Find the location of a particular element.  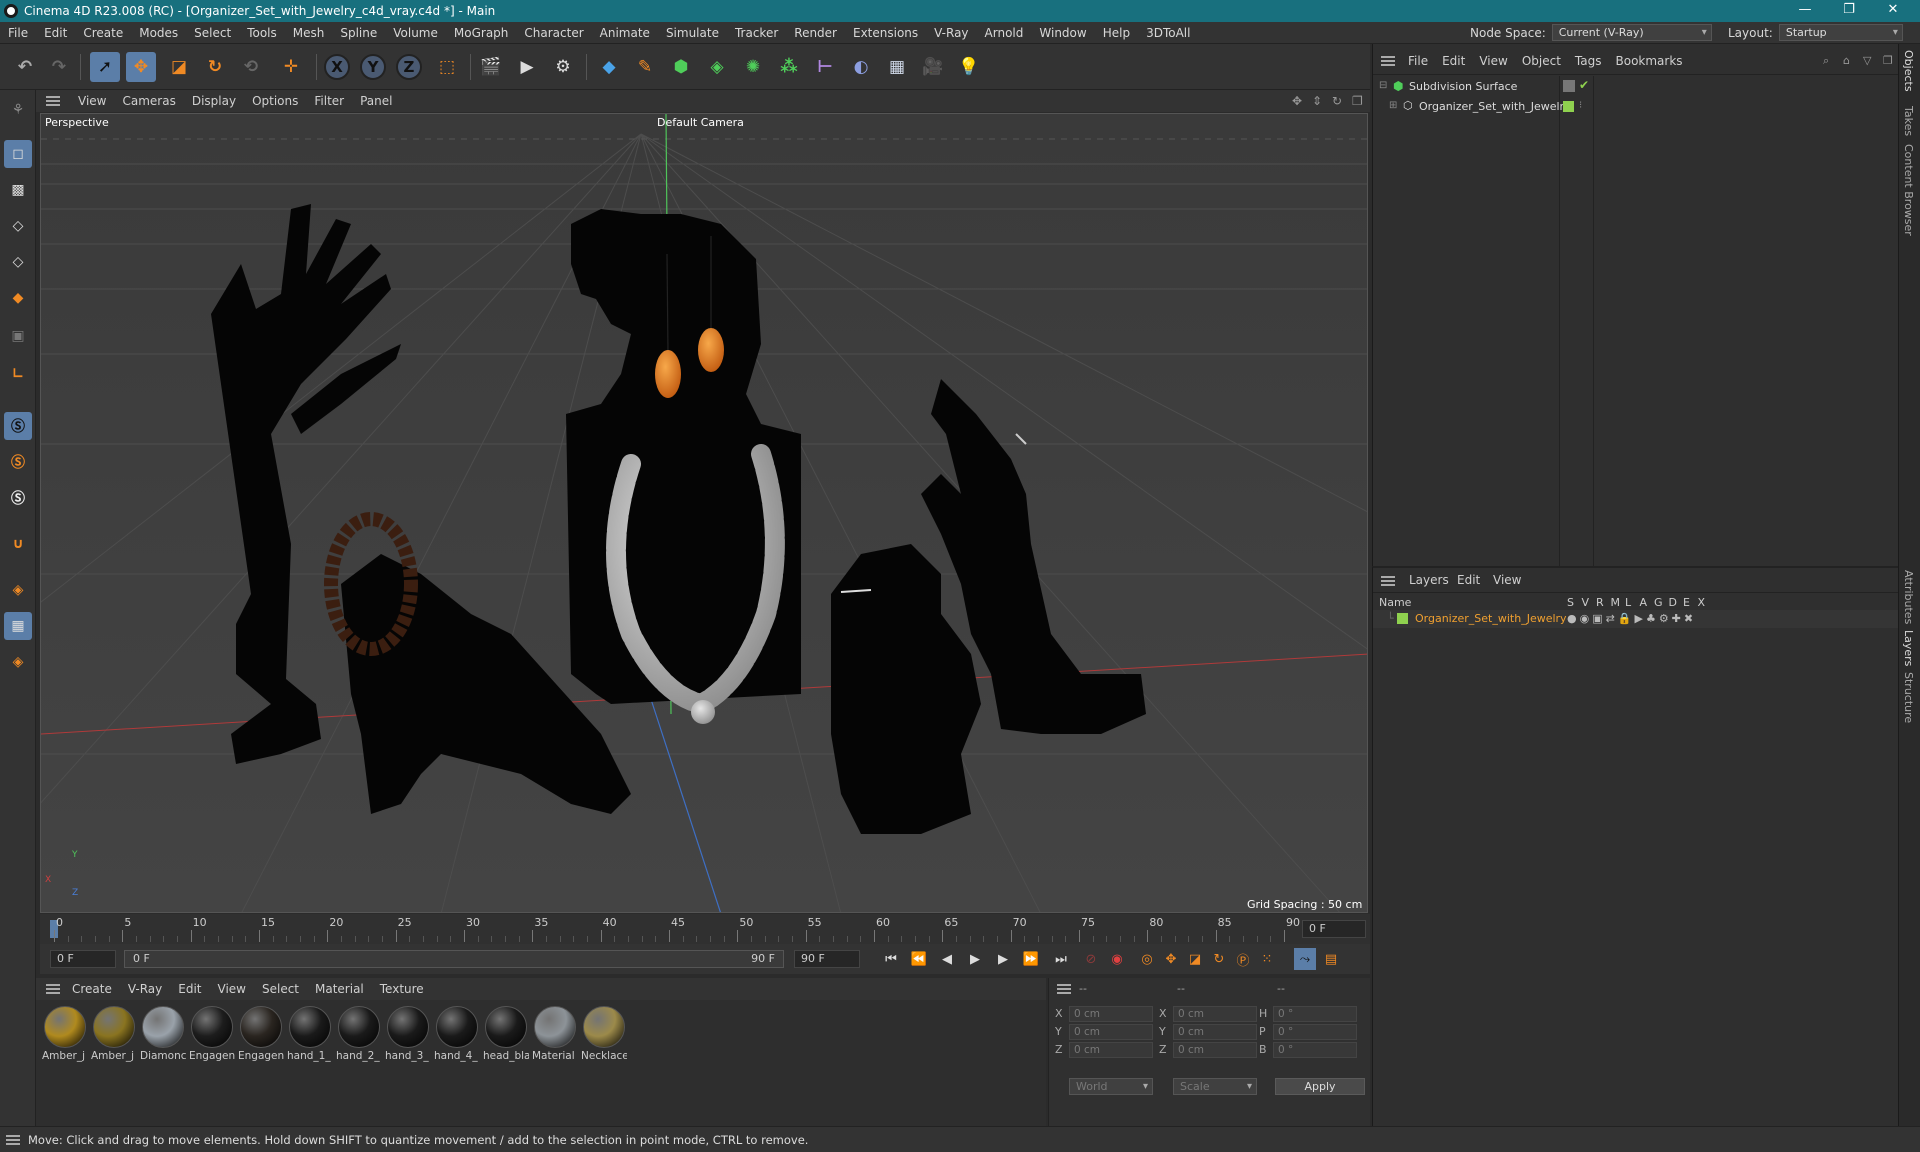

spline-pen-icon: ✎ is located at coordinates (645, 67).